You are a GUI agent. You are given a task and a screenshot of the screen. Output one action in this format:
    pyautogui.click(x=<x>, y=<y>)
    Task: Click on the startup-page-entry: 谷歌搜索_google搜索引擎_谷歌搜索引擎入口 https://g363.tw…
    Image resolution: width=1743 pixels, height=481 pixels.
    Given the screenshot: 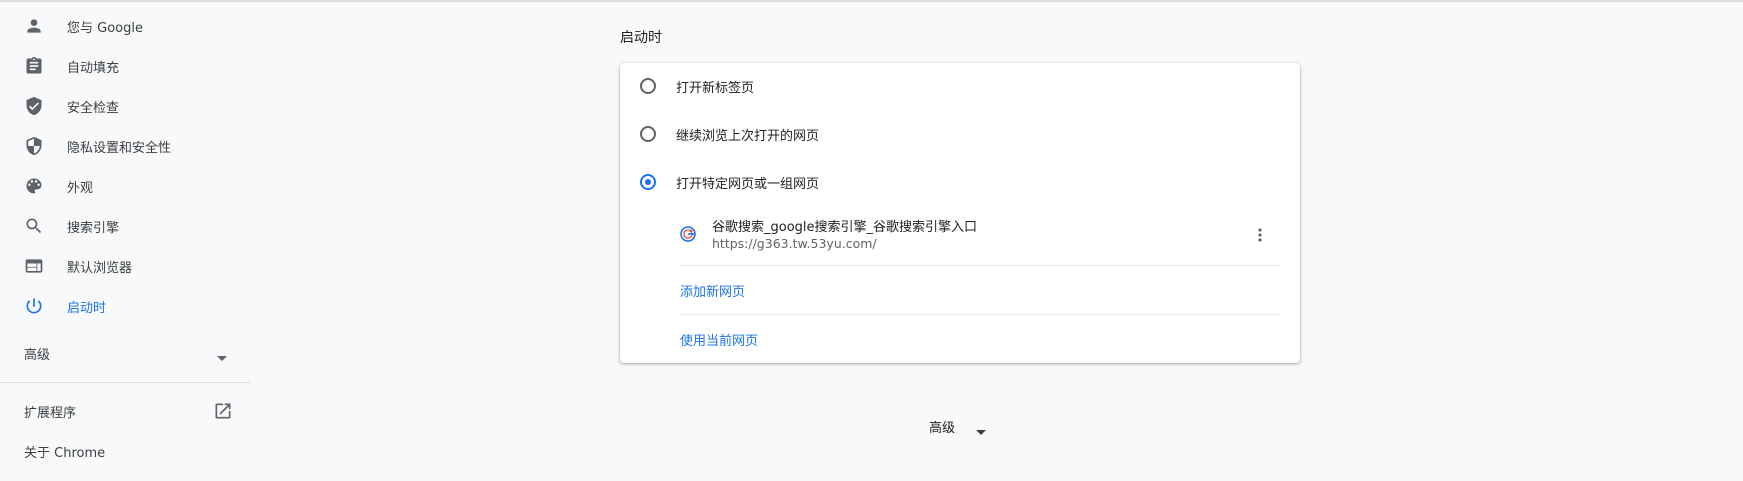 What is the action you would take?
    pyautogui.click(x=990, y=236)
    